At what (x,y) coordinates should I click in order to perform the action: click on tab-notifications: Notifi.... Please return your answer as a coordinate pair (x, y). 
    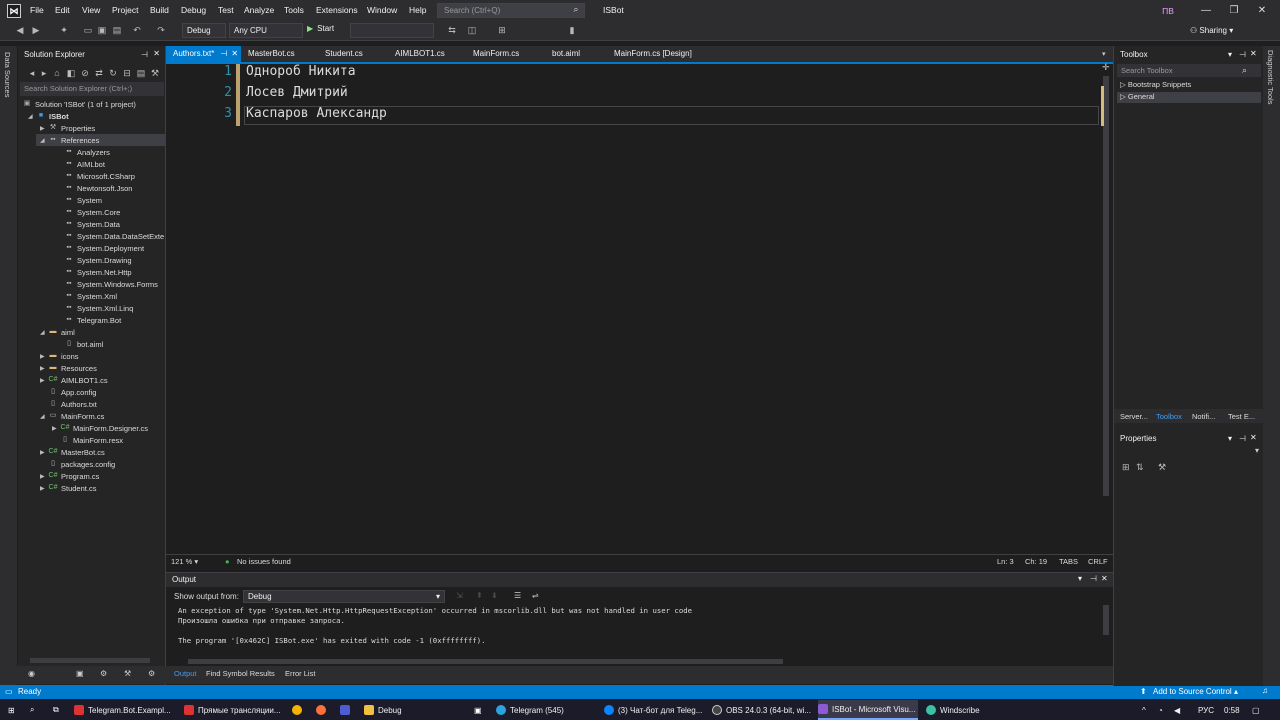
    Looking at the image, I should click on (1203, 416).